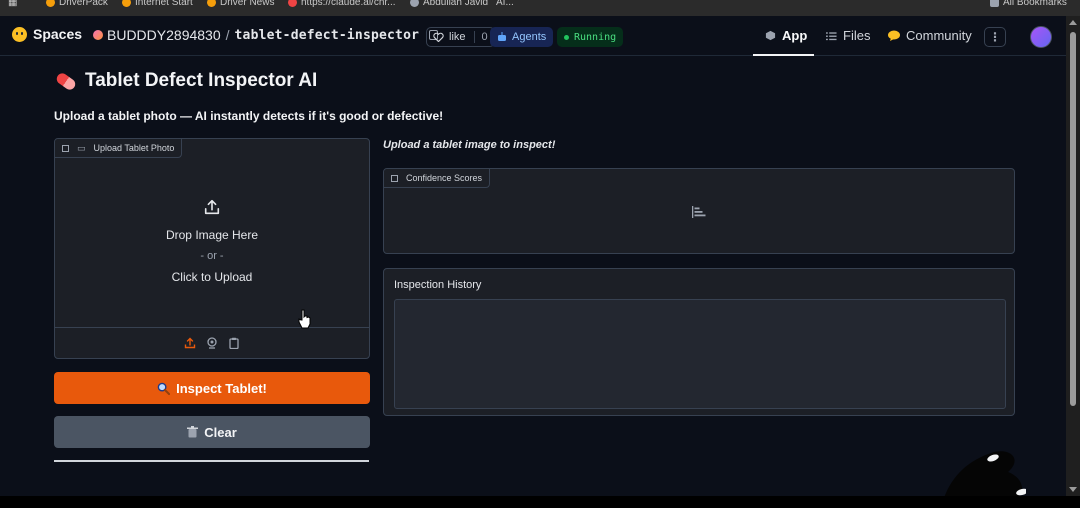 This screenshot has height=508, width=1080. Describe the element at coordinates (164, 388) in the screenshot. I see `magnifier-icon` at that location.